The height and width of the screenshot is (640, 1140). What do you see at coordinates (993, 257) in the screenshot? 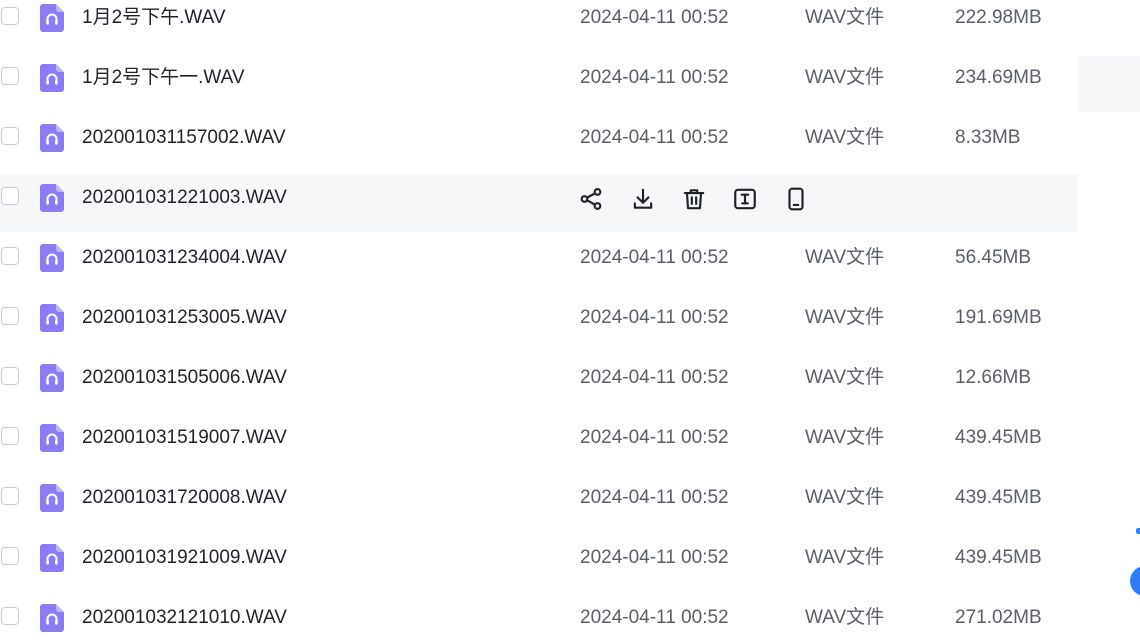
I see `file-size: 56.45MB` at bounding box center [993, 257].